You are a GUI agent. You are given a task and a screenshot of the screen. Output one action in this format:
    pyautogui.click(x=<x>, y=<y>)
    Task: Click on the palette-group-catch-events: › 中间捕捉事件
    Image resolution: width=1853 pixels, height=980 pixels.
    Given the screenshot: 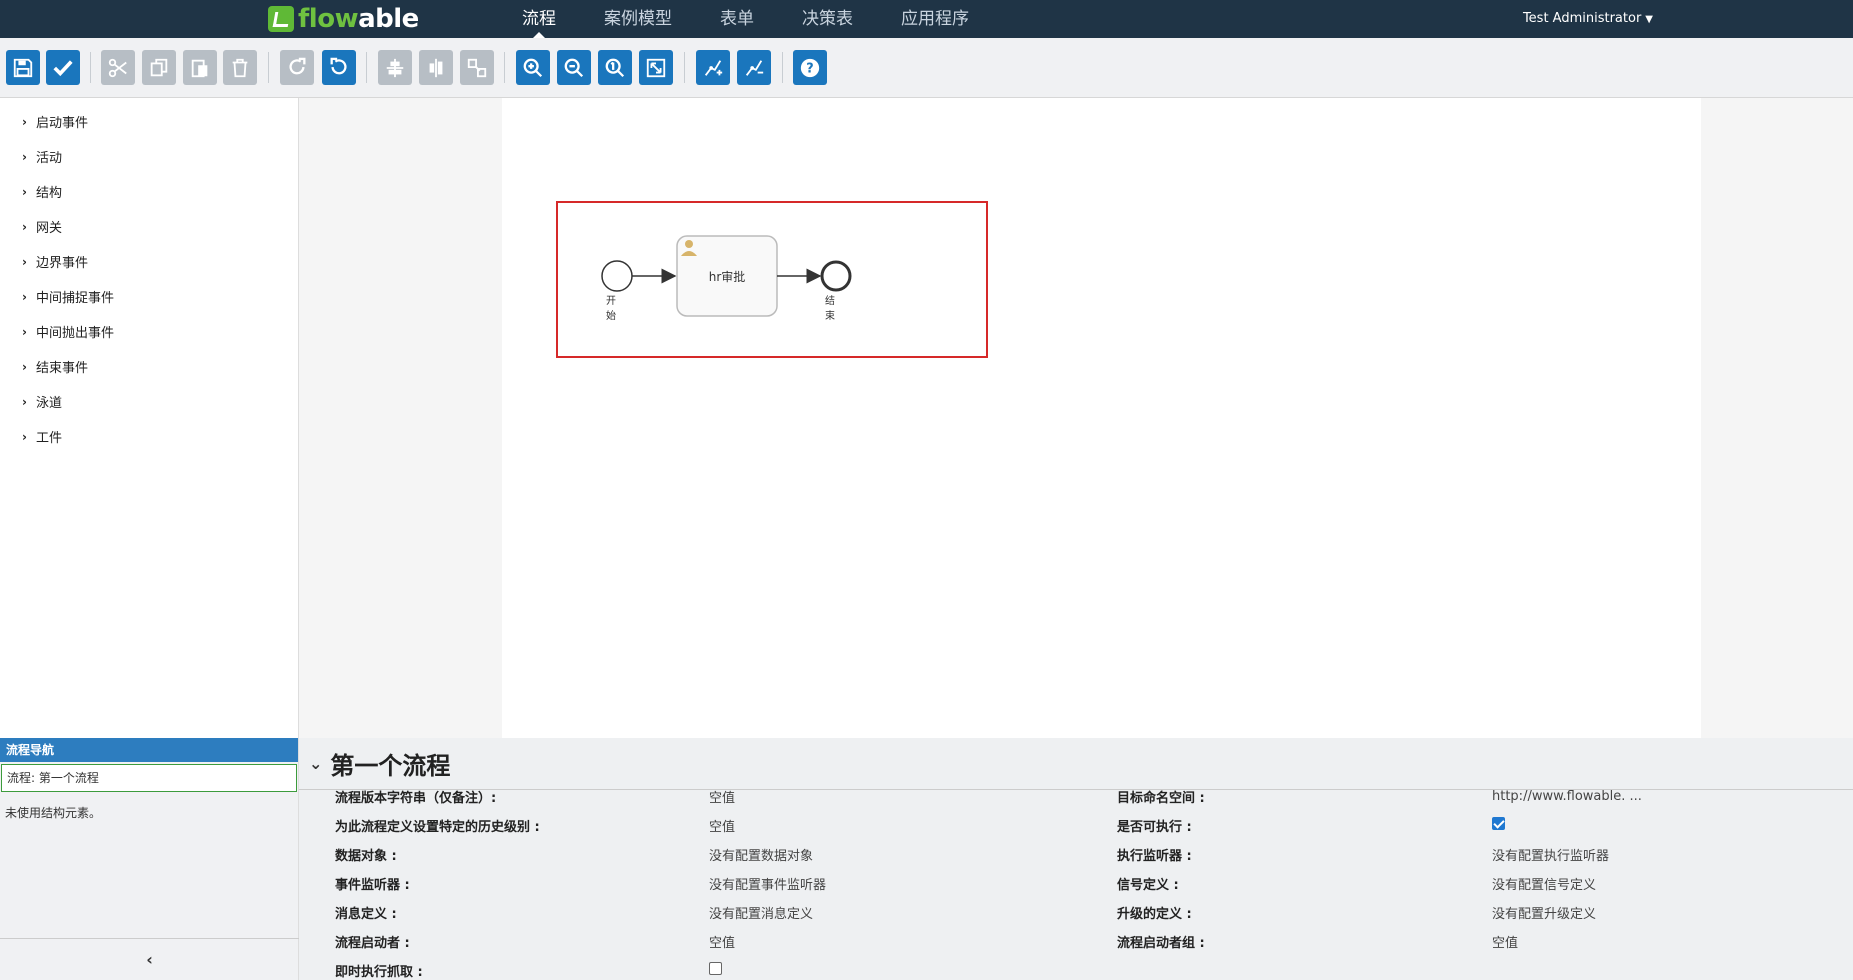 What is the action you would take?
    pyautogui.click(x=149, y=296)
    